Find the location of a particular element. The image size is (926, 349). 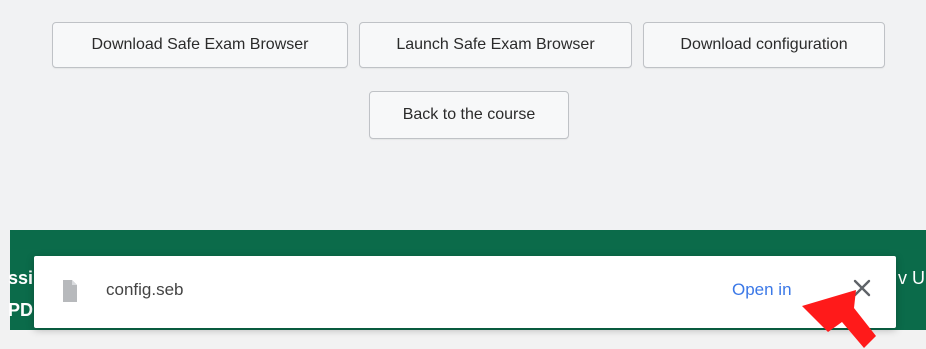

footer-left-text-fragment-1: ssi is located at coordinates (21, 278).